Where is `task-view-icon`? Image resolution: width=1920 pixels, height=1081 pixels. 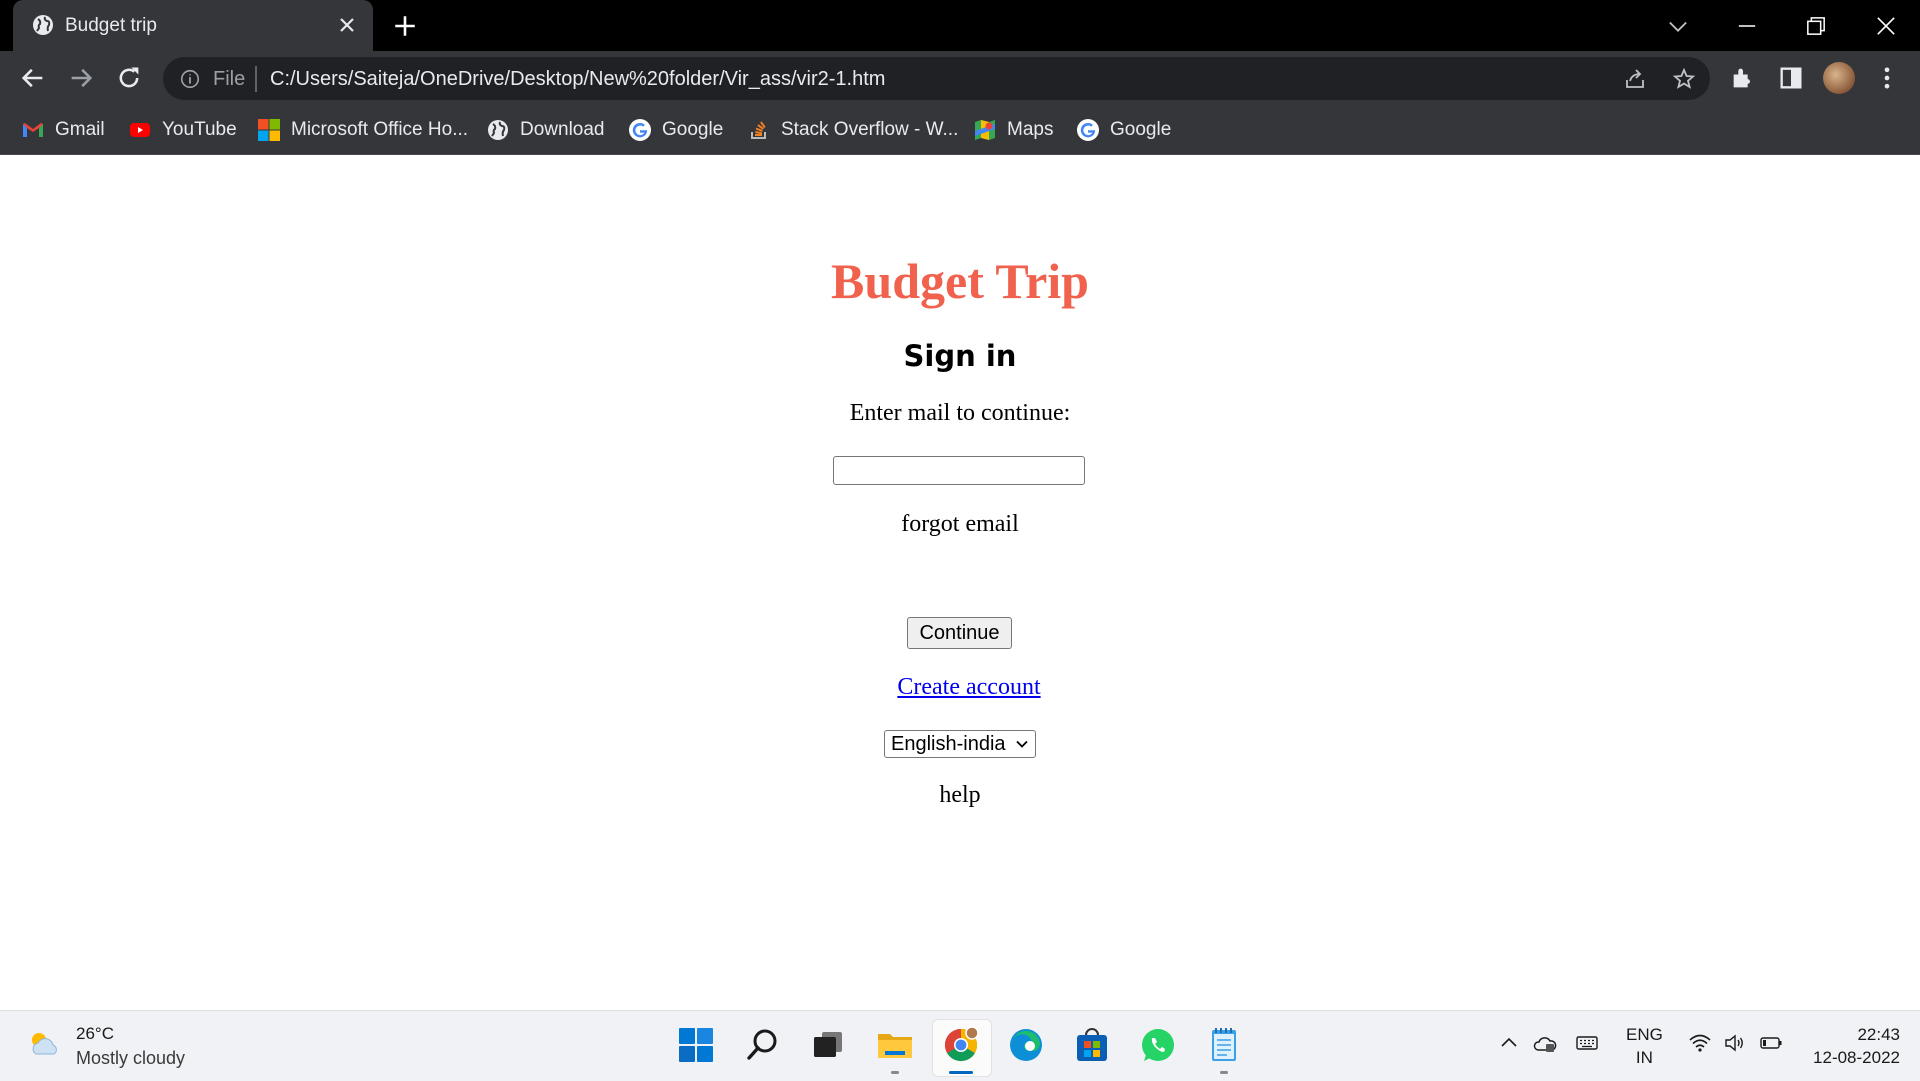
task-view-icon is located at coordinates (828, 1045).